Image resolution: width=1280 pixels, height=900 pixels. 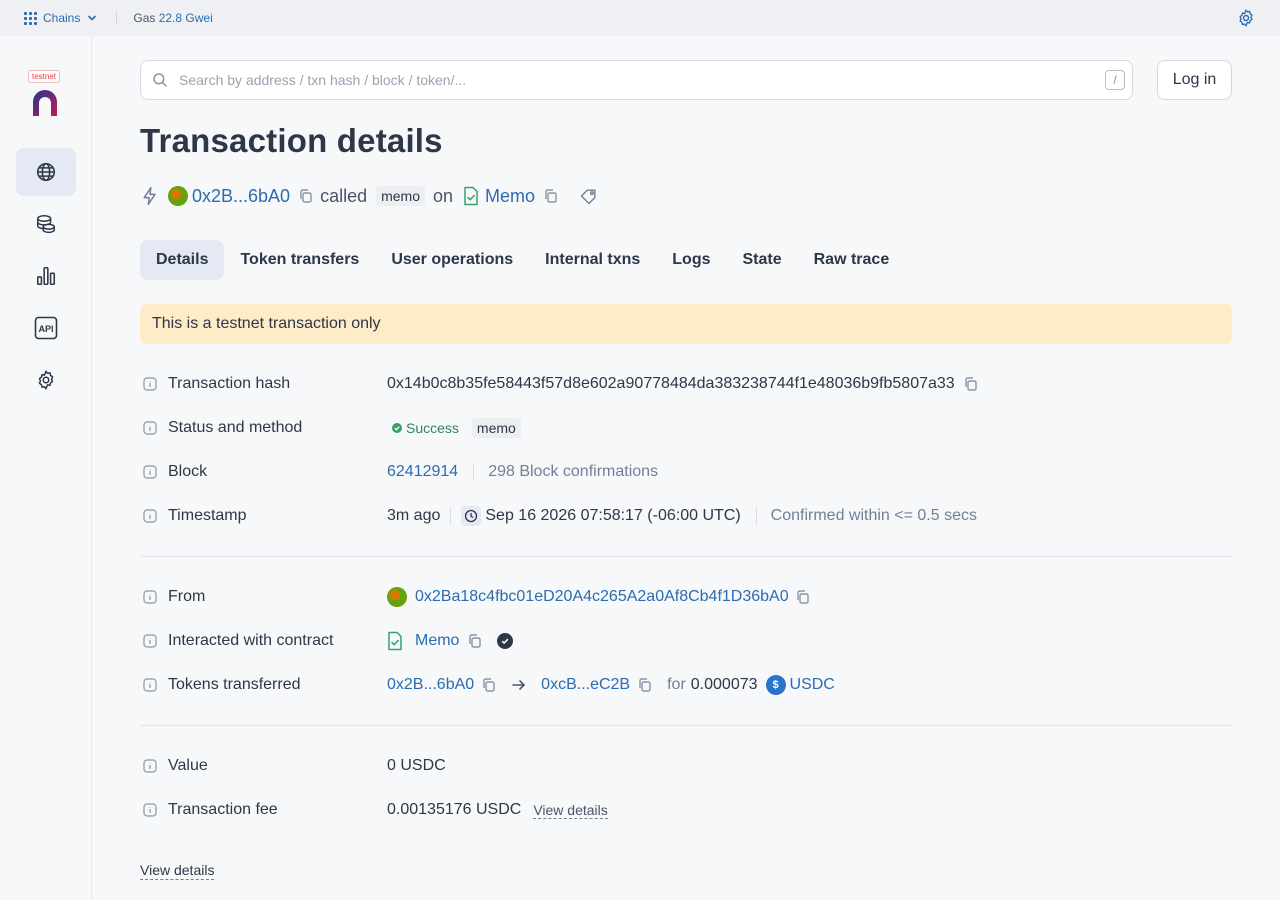 I want to click on tokens-label: Tokens transferred, so click(x=234, y=684).